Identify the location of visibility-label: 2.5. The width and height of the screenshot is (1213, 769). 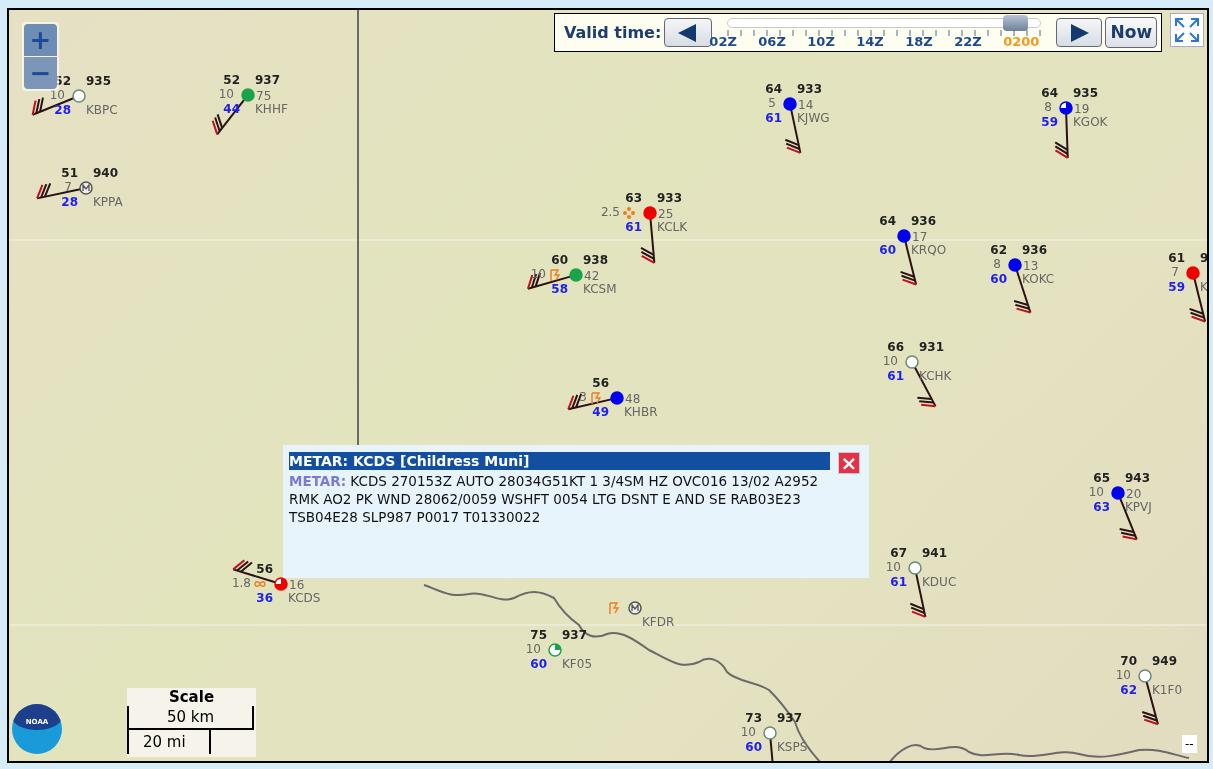
(610, 212).